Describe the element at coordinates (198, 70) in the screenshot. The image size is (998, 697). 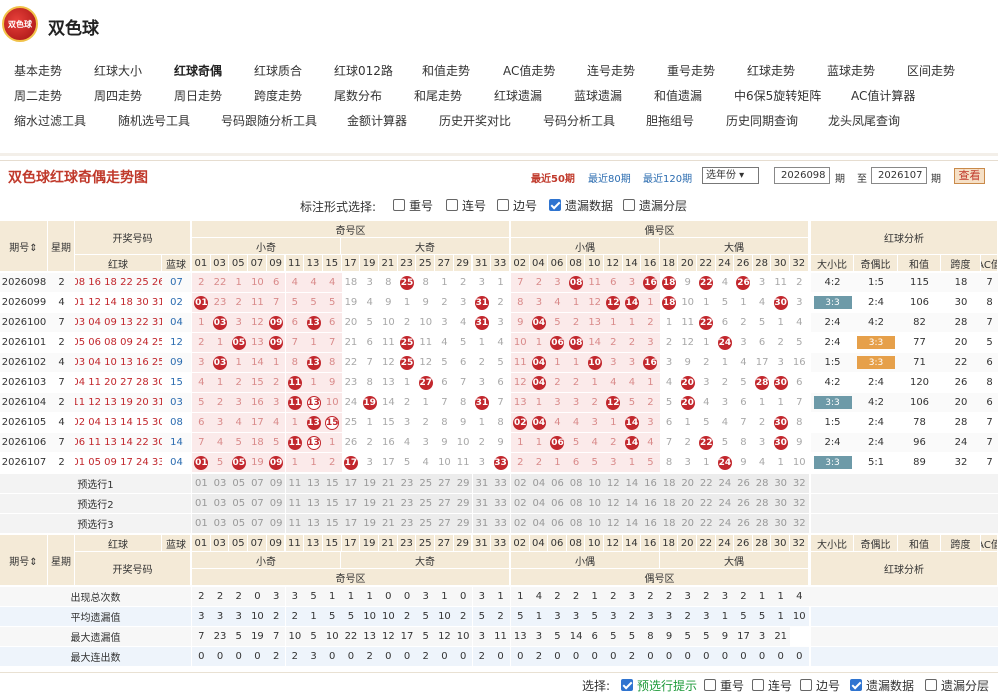
I see `nav-link: 红球奇偶` at that location.